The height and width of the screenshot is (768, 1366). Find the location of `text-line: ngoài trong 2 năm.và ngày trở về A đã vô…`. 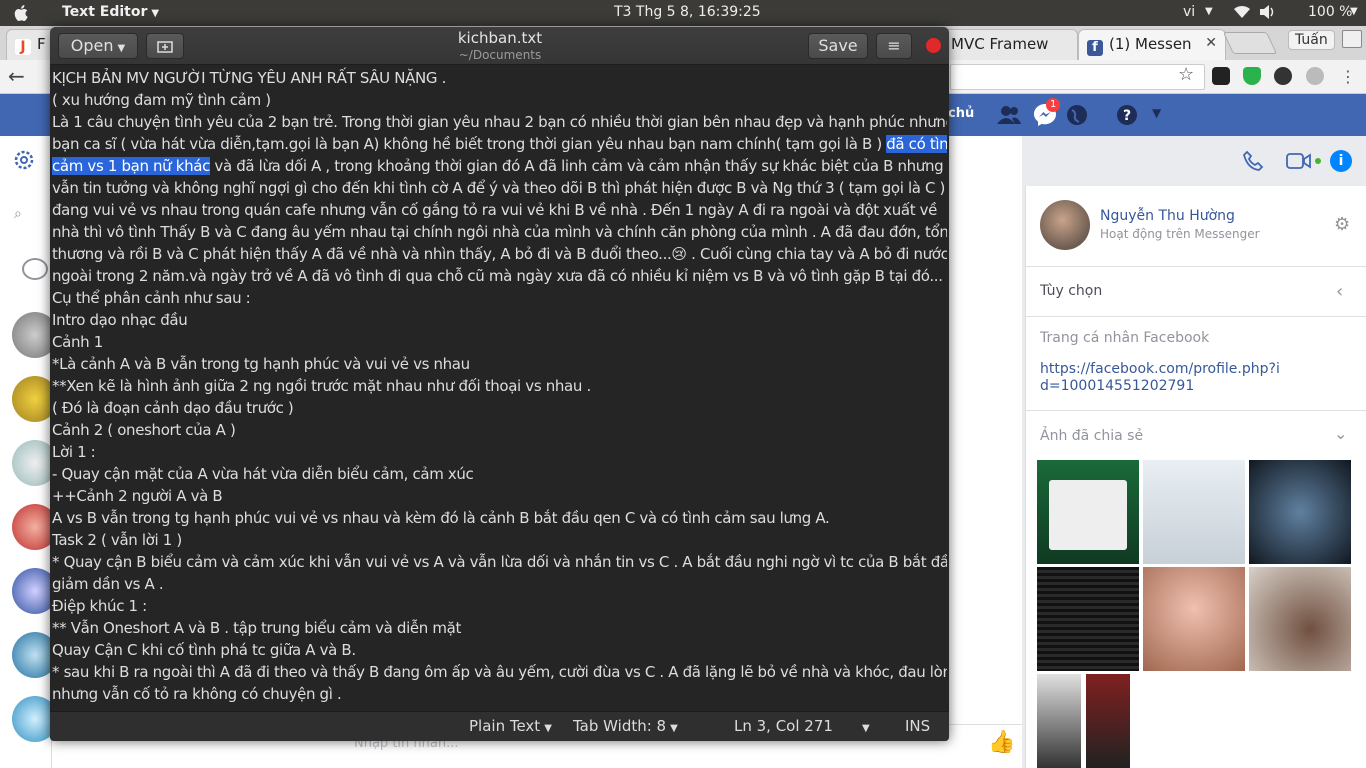

text-line: ngoài trong 2 năm.và ngày trở về A đã vô… is located at coordinates (499, 276).